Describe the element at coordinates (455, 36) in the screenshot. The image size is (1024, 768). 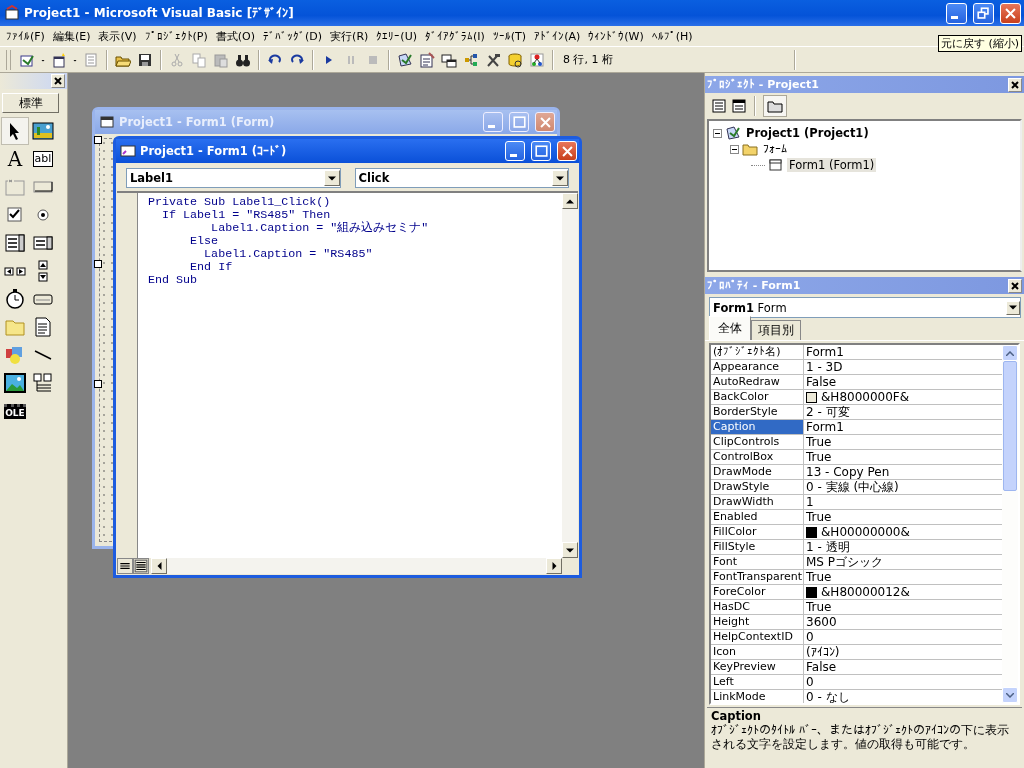
I see `menu-item: ﾀﾞｲｱｸﾞﾗﾑ(I)` at that location.